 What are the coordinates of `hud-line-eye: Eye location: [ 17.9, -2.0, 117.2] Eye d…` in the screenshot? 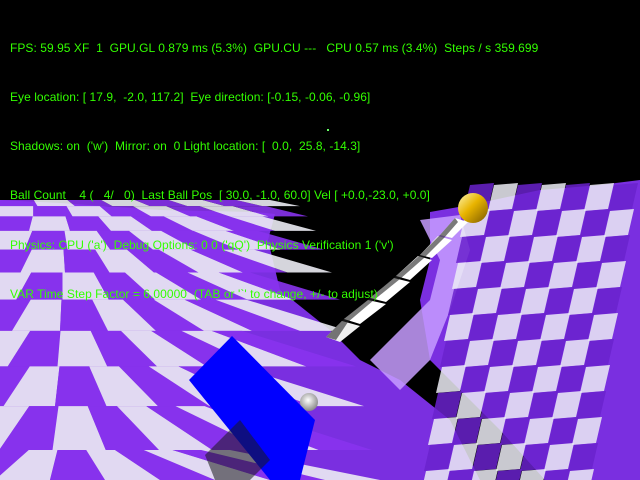 It's located at (190, 97).